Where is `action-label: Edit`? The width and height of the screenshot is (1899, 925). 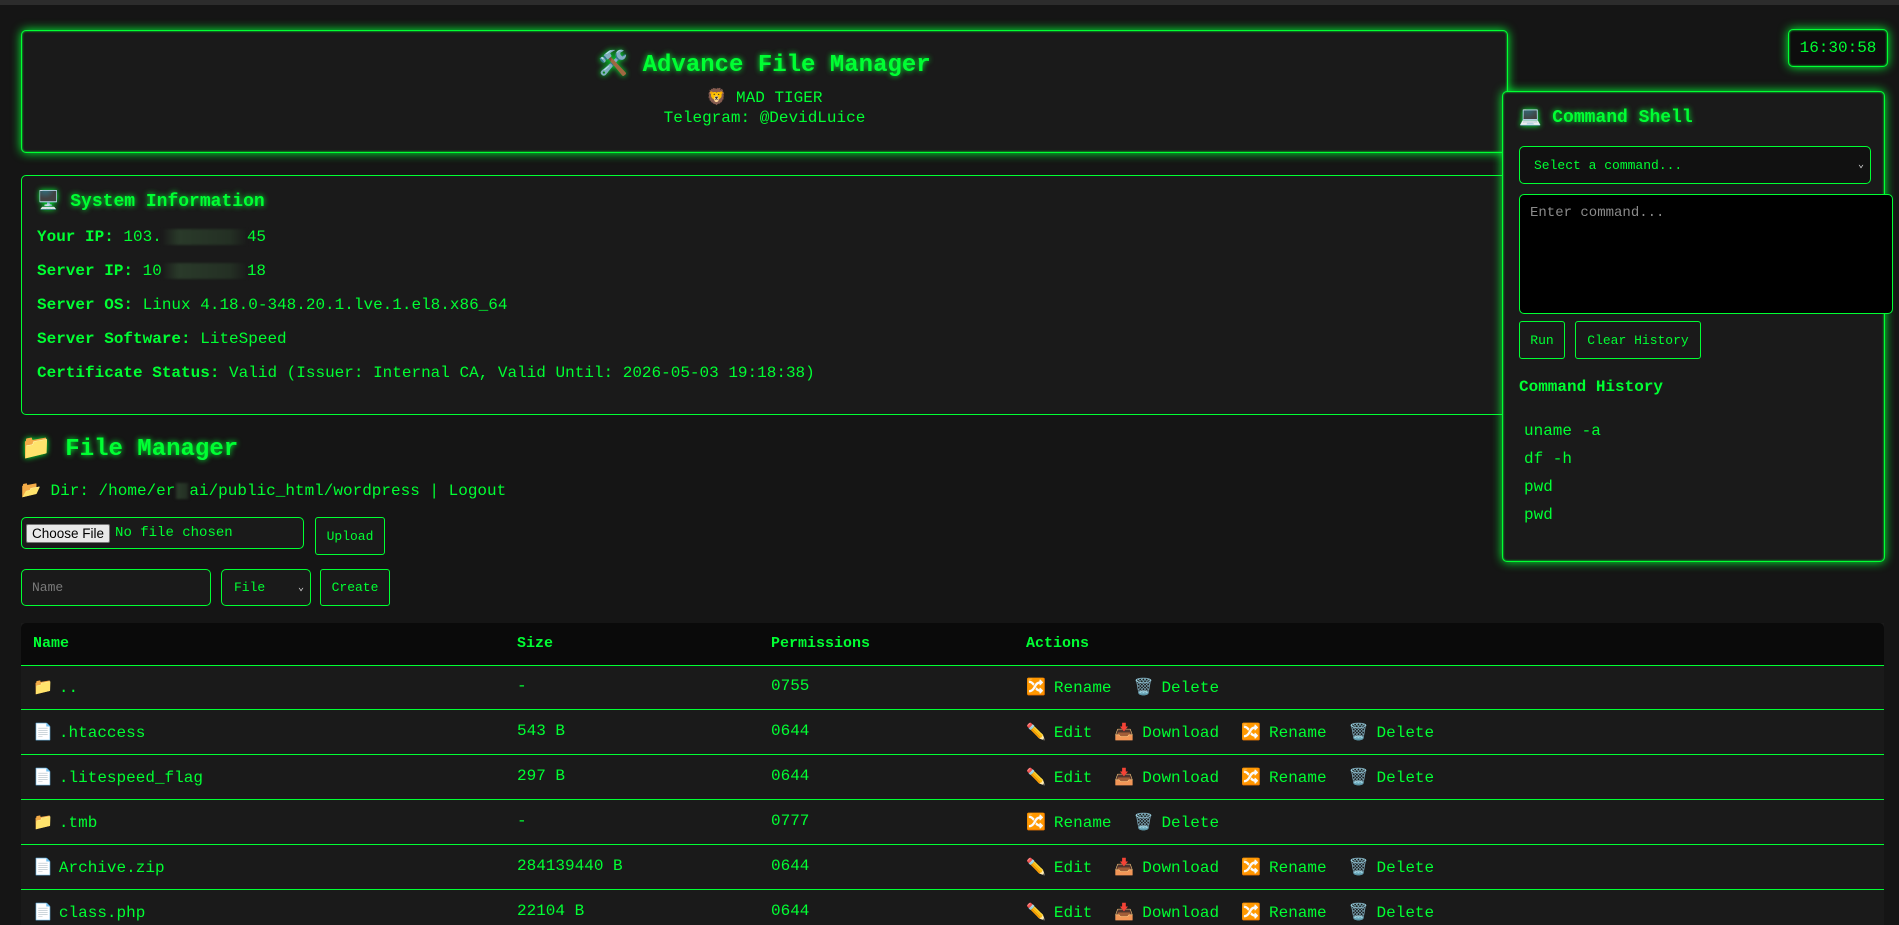 action-label: Edit is located at coordinates (1073, 733).